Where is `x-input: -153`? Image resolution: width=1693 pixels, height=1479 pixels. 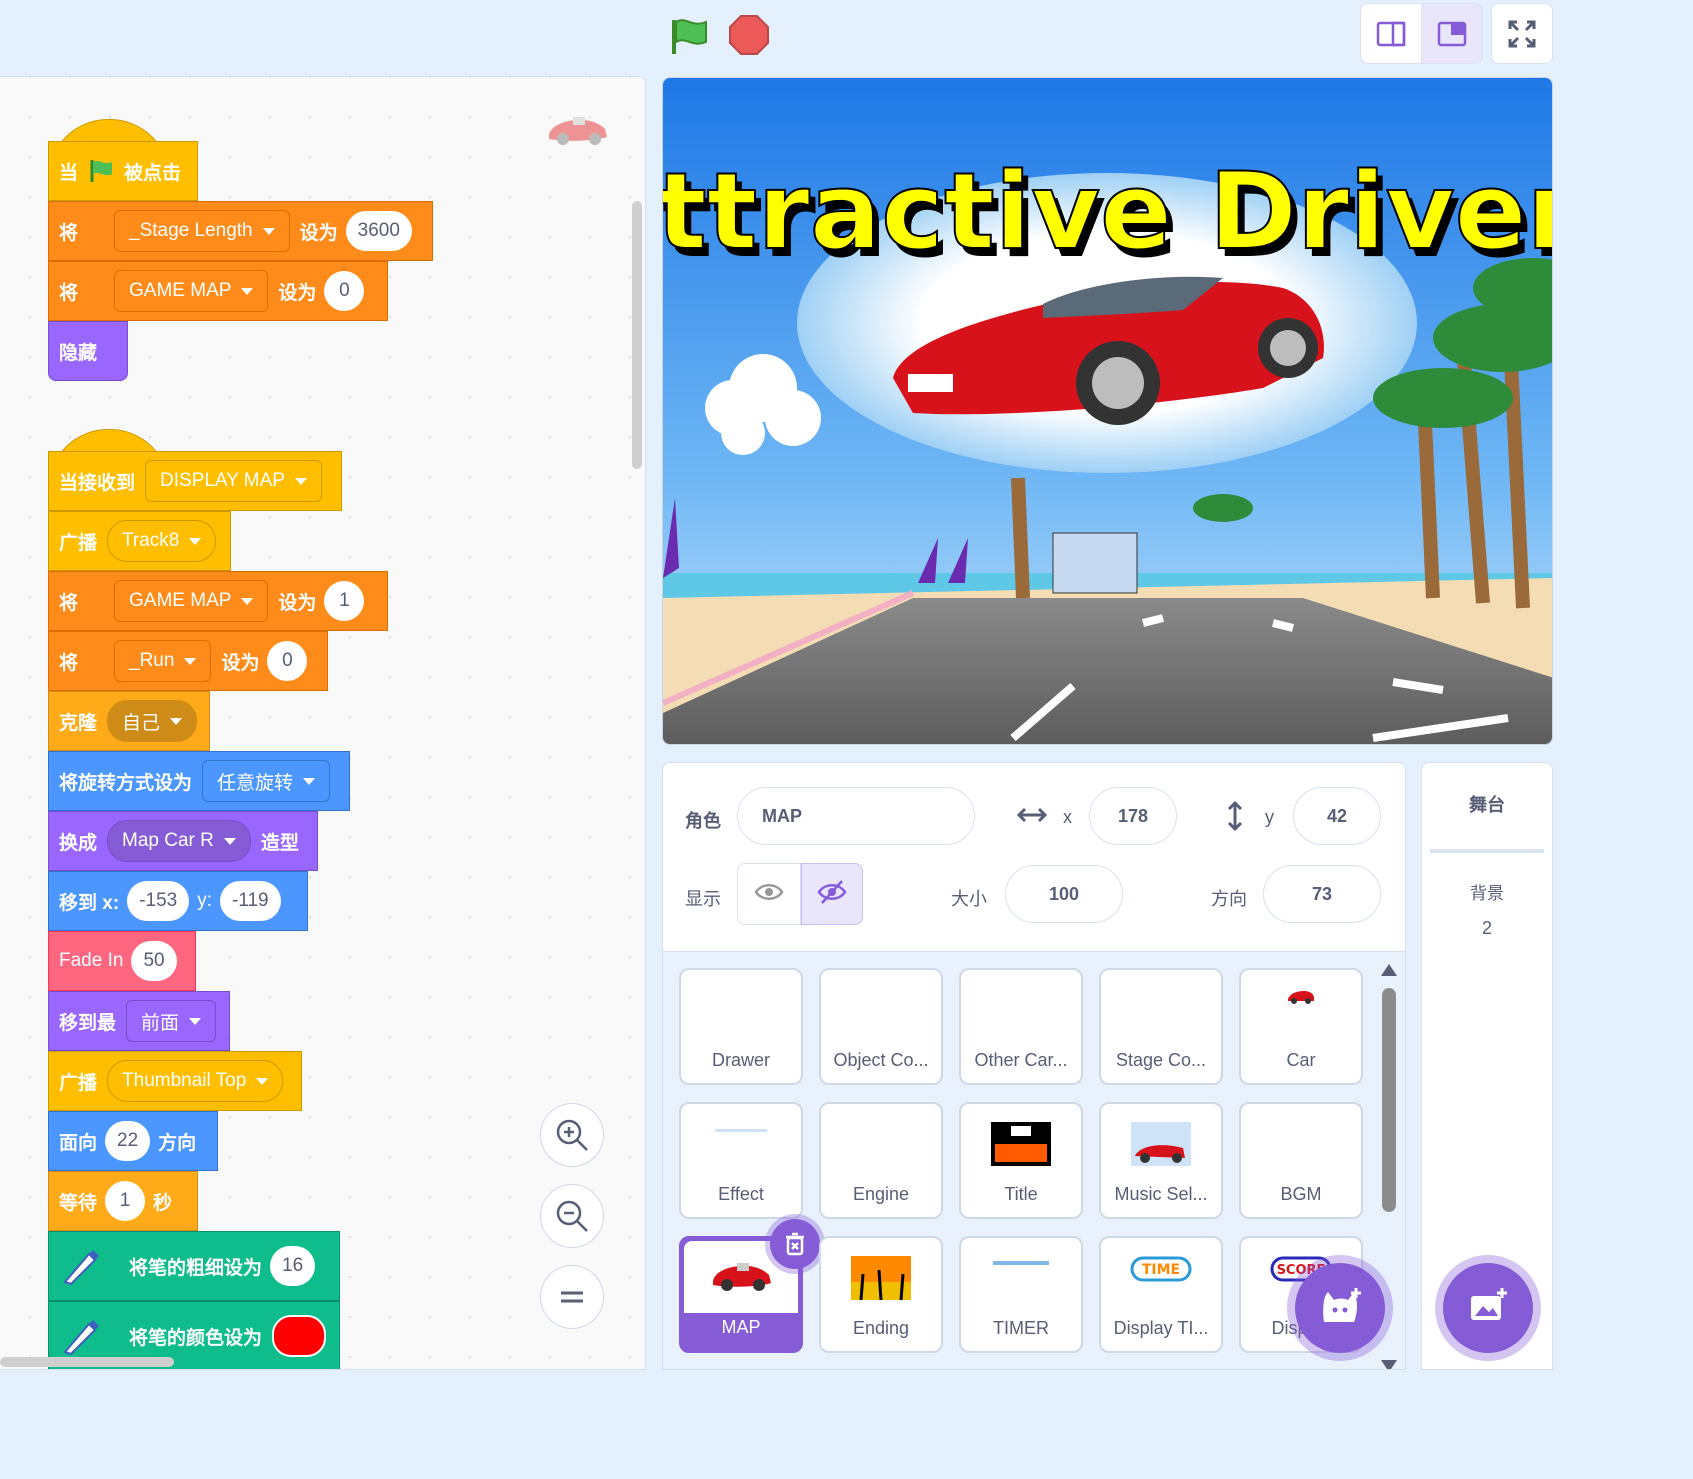 x-input: -153 is located at coordinates (158, 901).